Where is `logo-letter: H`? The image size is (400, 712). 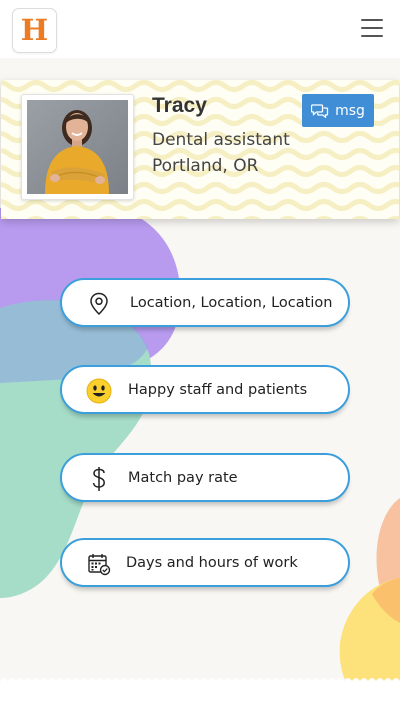
logo-letter: H is located at coordinates (34, 30).